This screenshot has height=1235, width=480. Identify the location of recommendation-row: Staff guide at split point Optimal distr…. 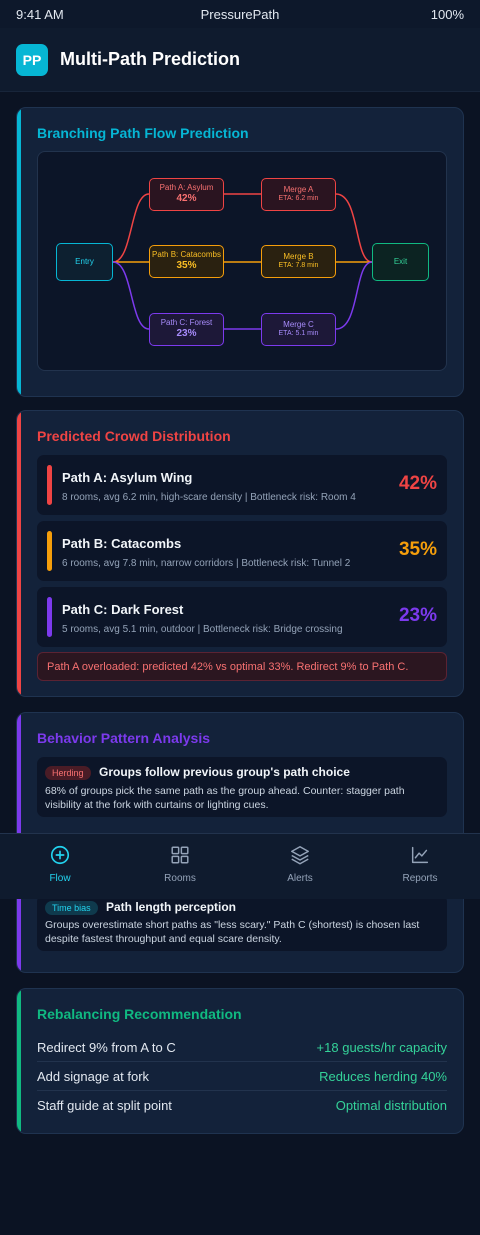
(242, 1105).